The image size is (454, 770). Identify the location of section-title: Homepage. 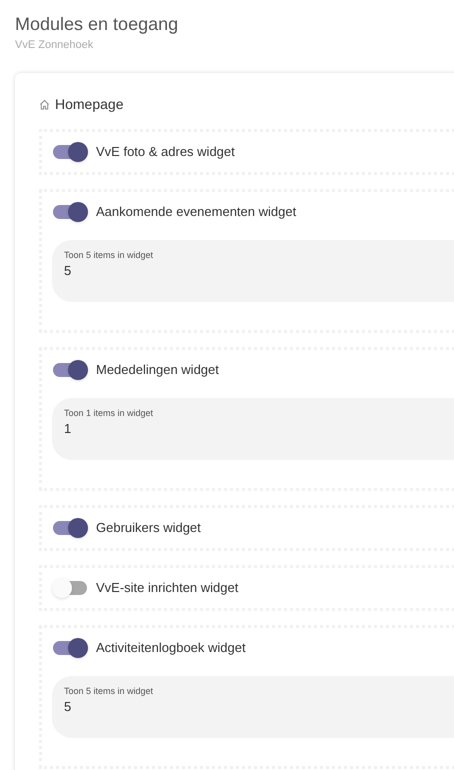
(89, 104).